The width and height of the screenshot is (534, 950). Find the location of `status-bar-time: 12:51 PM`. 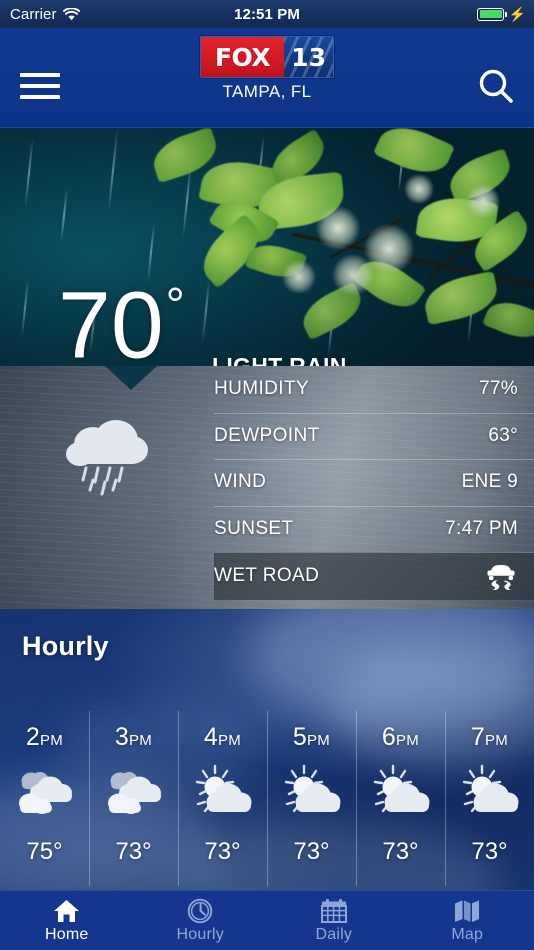

status-bar-time: 12:51 PM is located at coordinates (267, 14).